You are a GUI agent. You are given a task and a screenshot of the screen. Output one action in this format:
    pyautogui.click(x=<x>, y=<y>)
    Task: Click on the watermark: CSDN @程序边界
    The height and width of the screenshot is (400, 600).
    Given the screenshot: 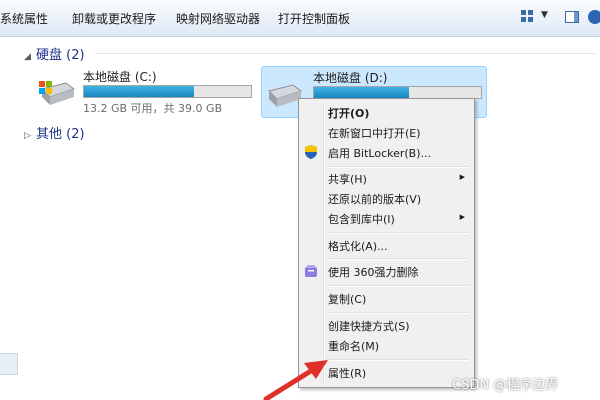 What is the action you would take?
    pyautogui.click(x=505, y=385)
    